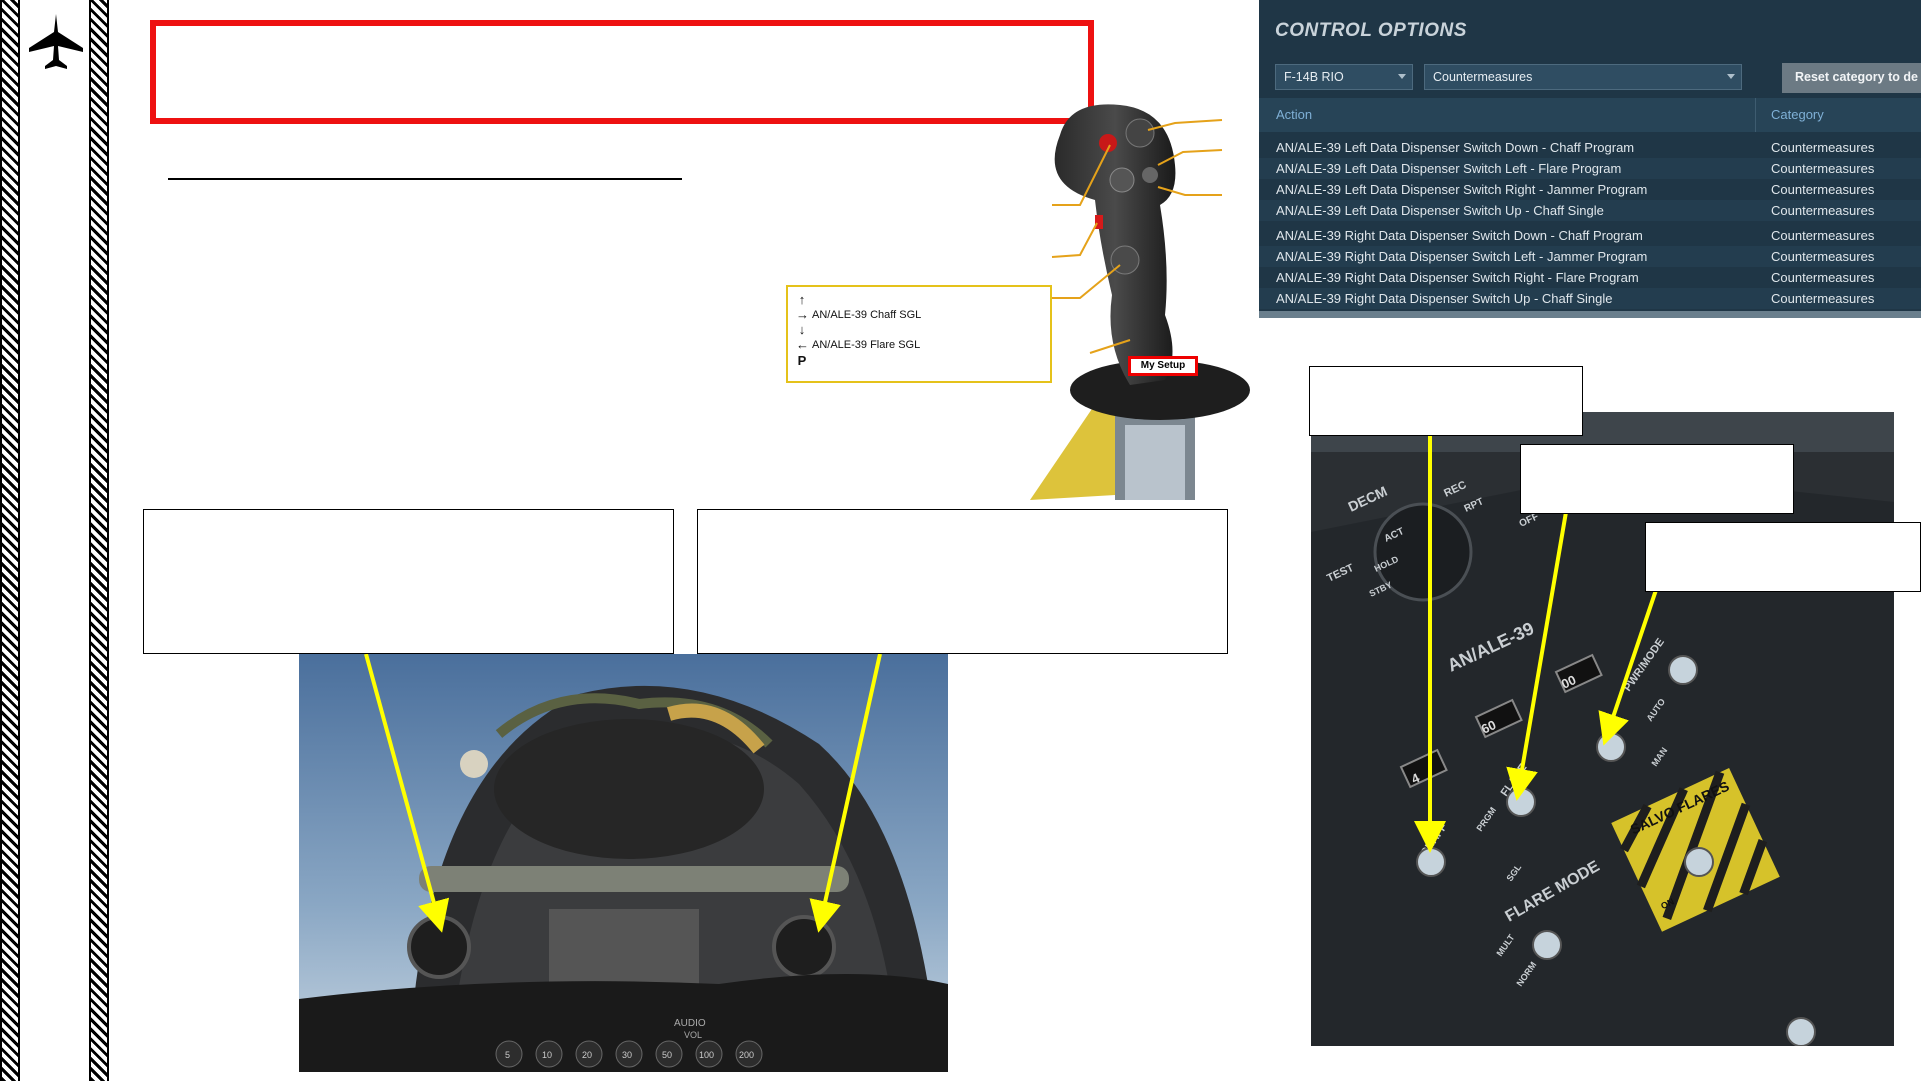  What do you see at coordinates (1628, 667) in the screenshot?
I see `arrow-jammer-switch` at bounding box center [1628, 667].